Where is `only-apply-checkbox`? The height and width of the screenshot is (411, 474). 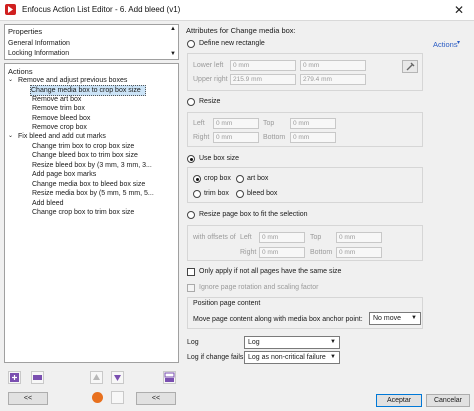 only-apply-checkbox is located at coordinates (191, 272).